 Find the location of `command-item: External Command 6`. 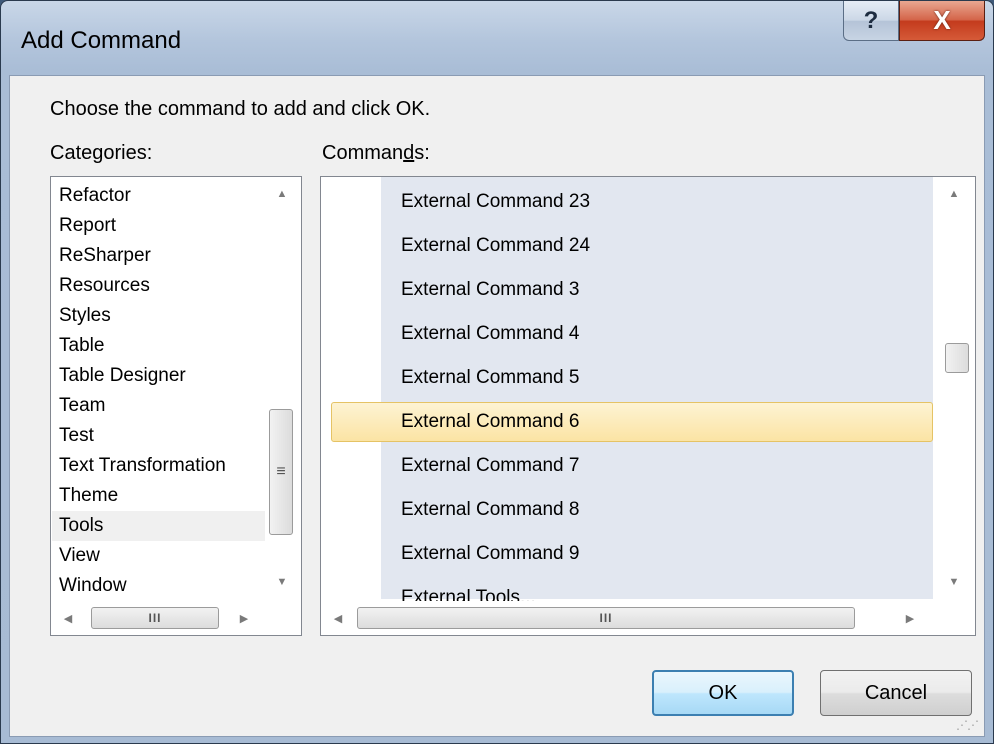

command-item: External Command 6 is located at coordinates (490, 422).